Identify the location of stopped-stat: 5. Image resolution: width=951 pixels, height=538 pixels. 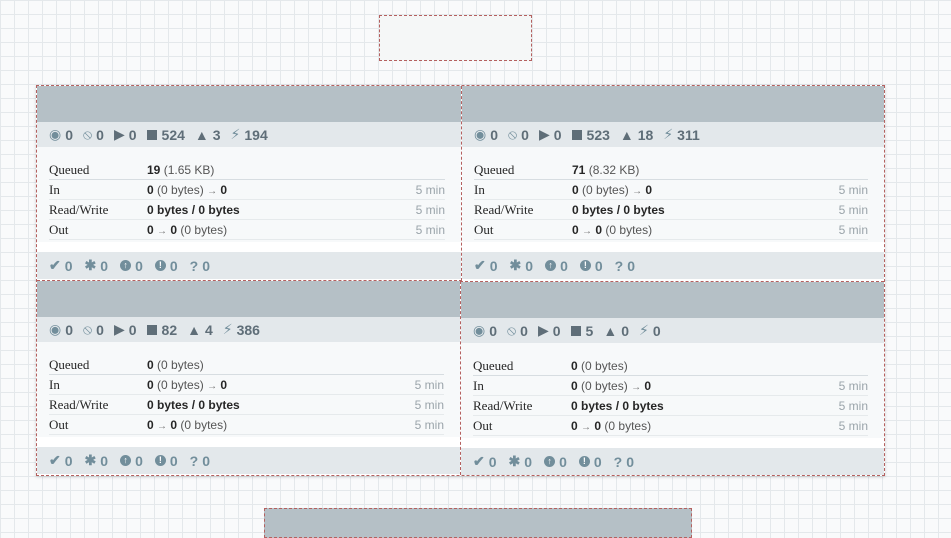
(581, 331).